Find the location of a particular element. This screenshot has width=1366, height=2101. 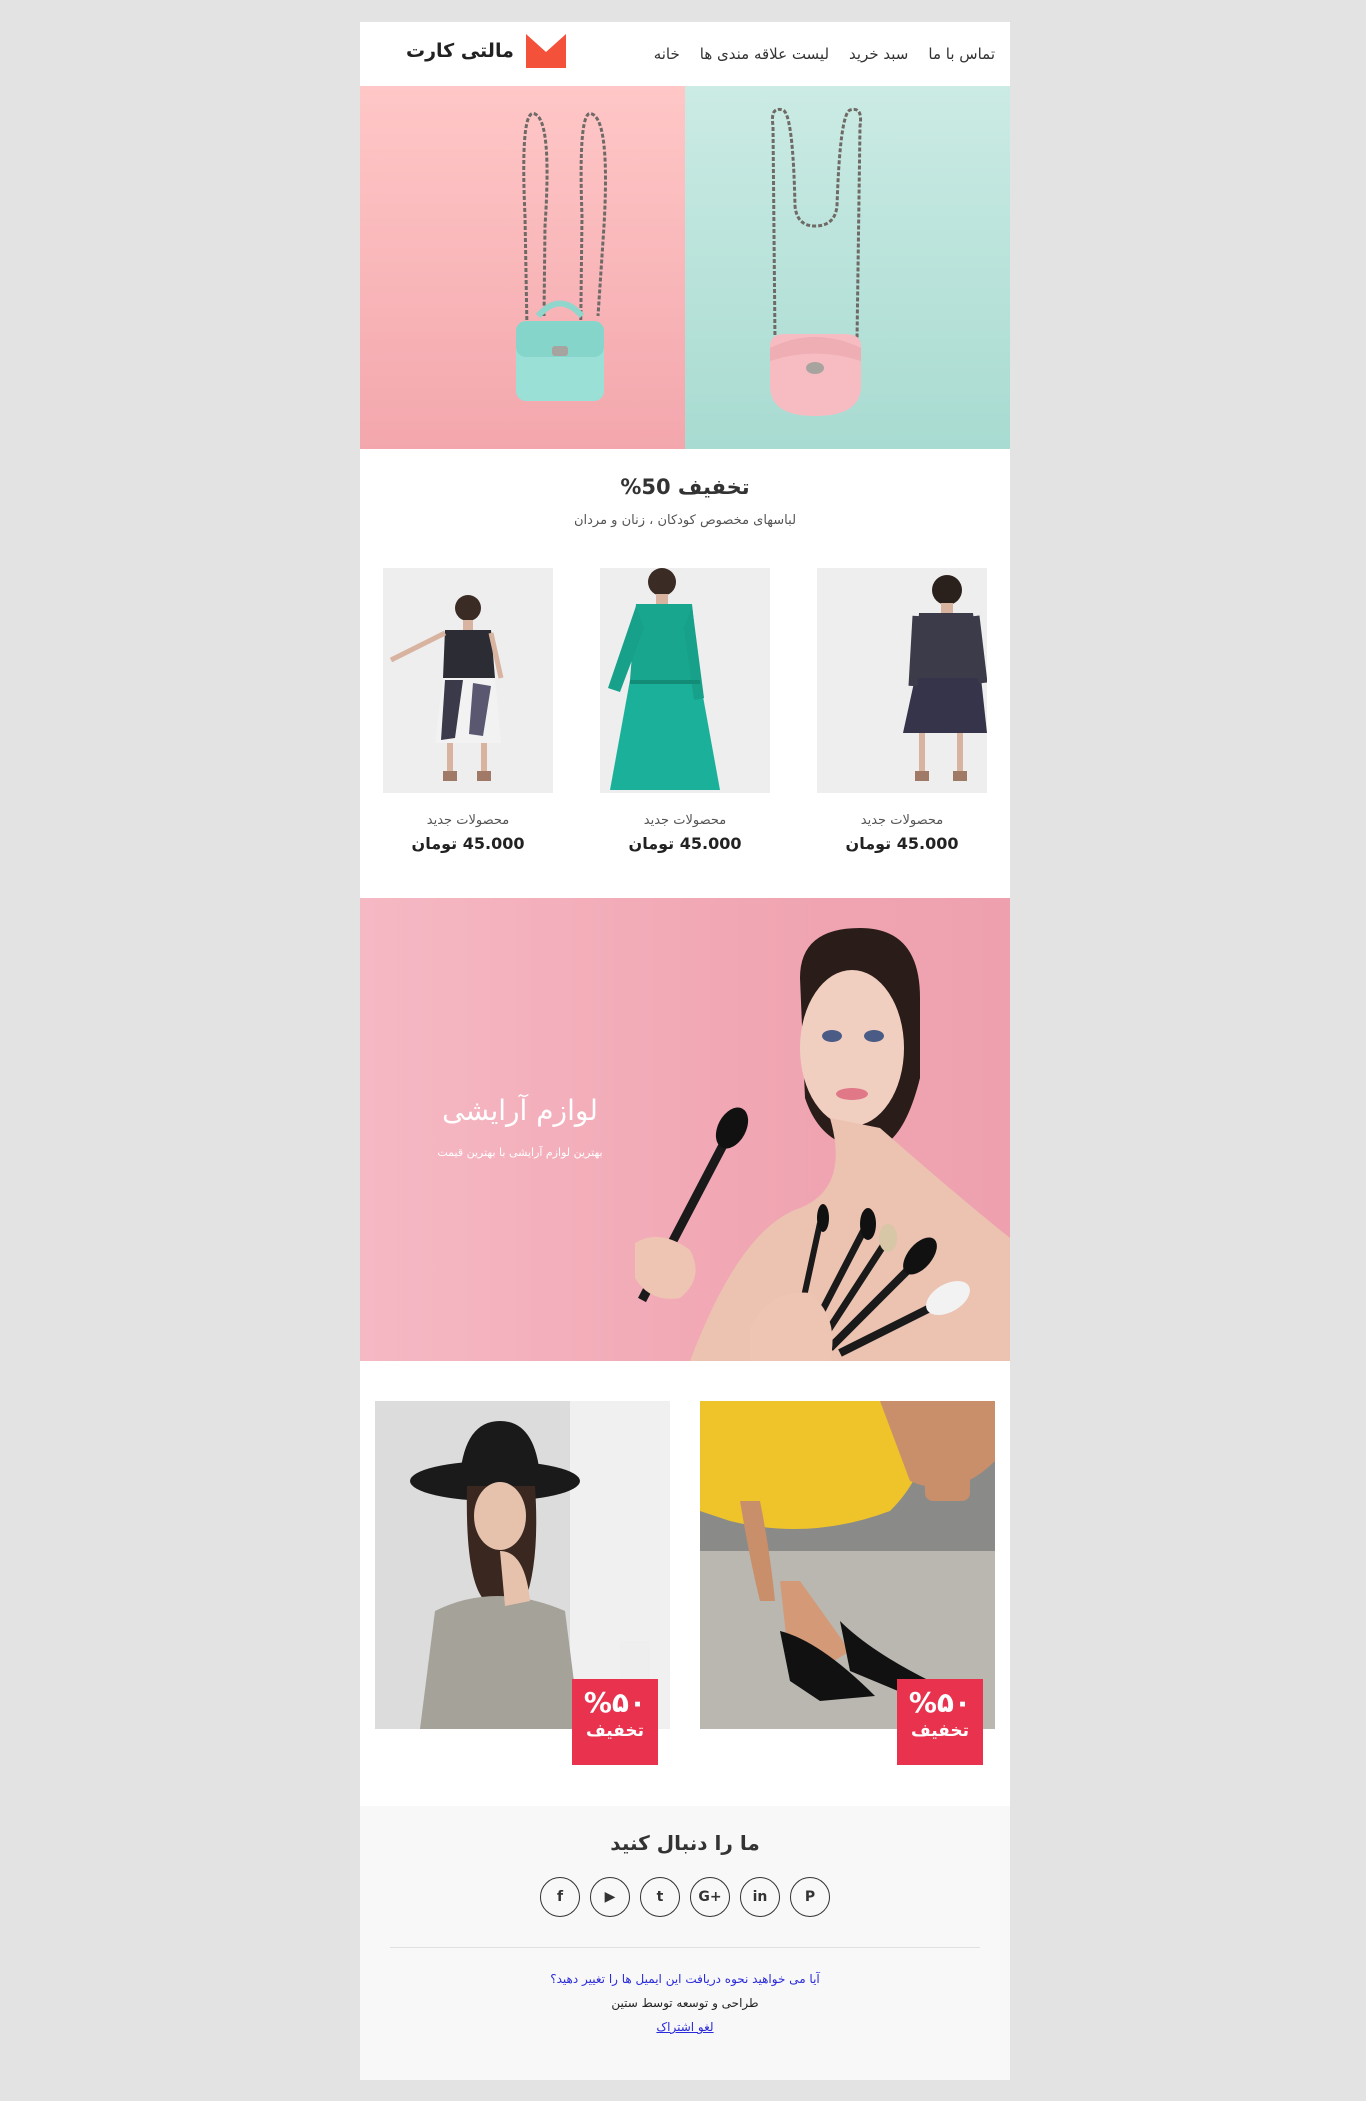

mint-backpack-illustration is located at coordinates (561, 256).